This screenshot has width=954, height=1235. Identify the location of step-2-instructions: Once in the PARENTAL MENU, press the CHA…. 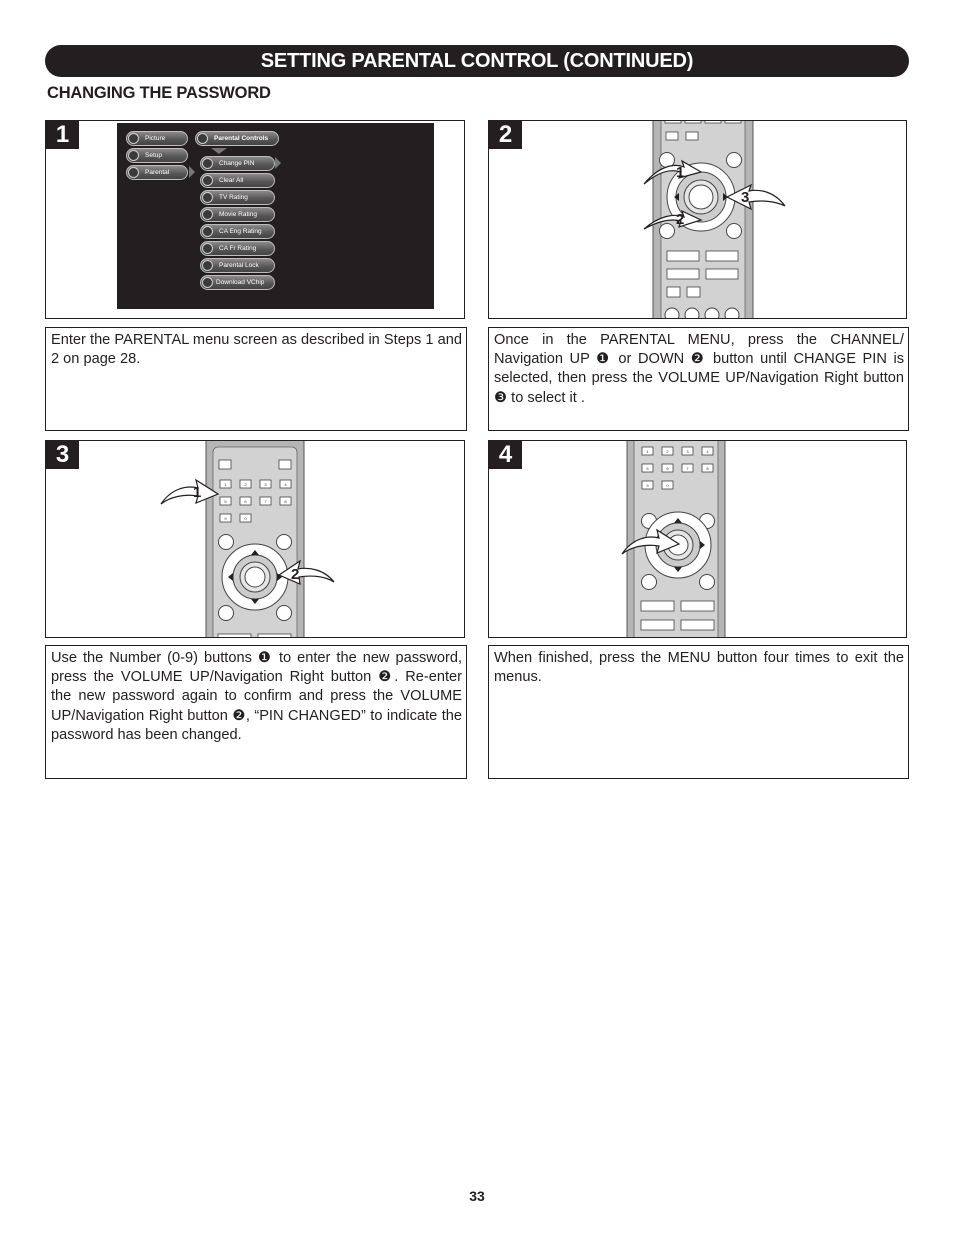
(698, 379).